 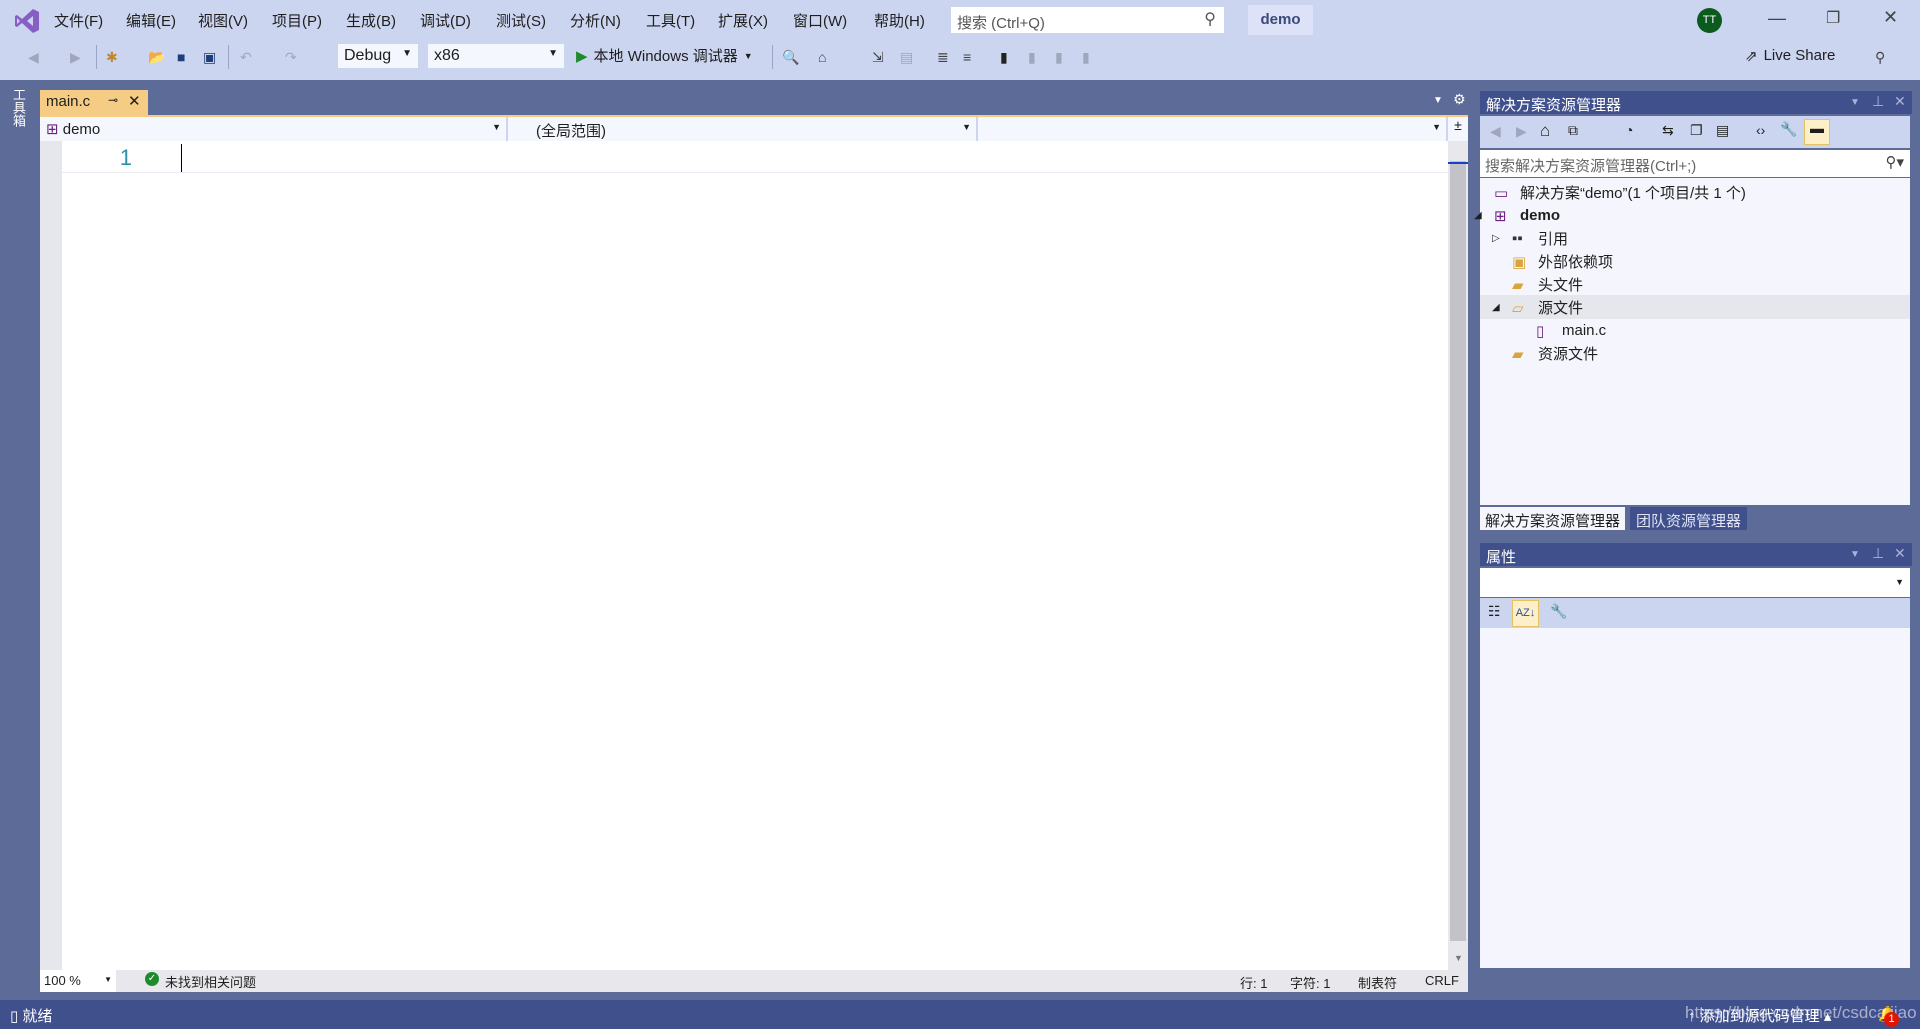 What do you see at coordinates (670, 20) in the screenshot?
I see `menu-8: 工具(T)` at bounding box center [670, 20].